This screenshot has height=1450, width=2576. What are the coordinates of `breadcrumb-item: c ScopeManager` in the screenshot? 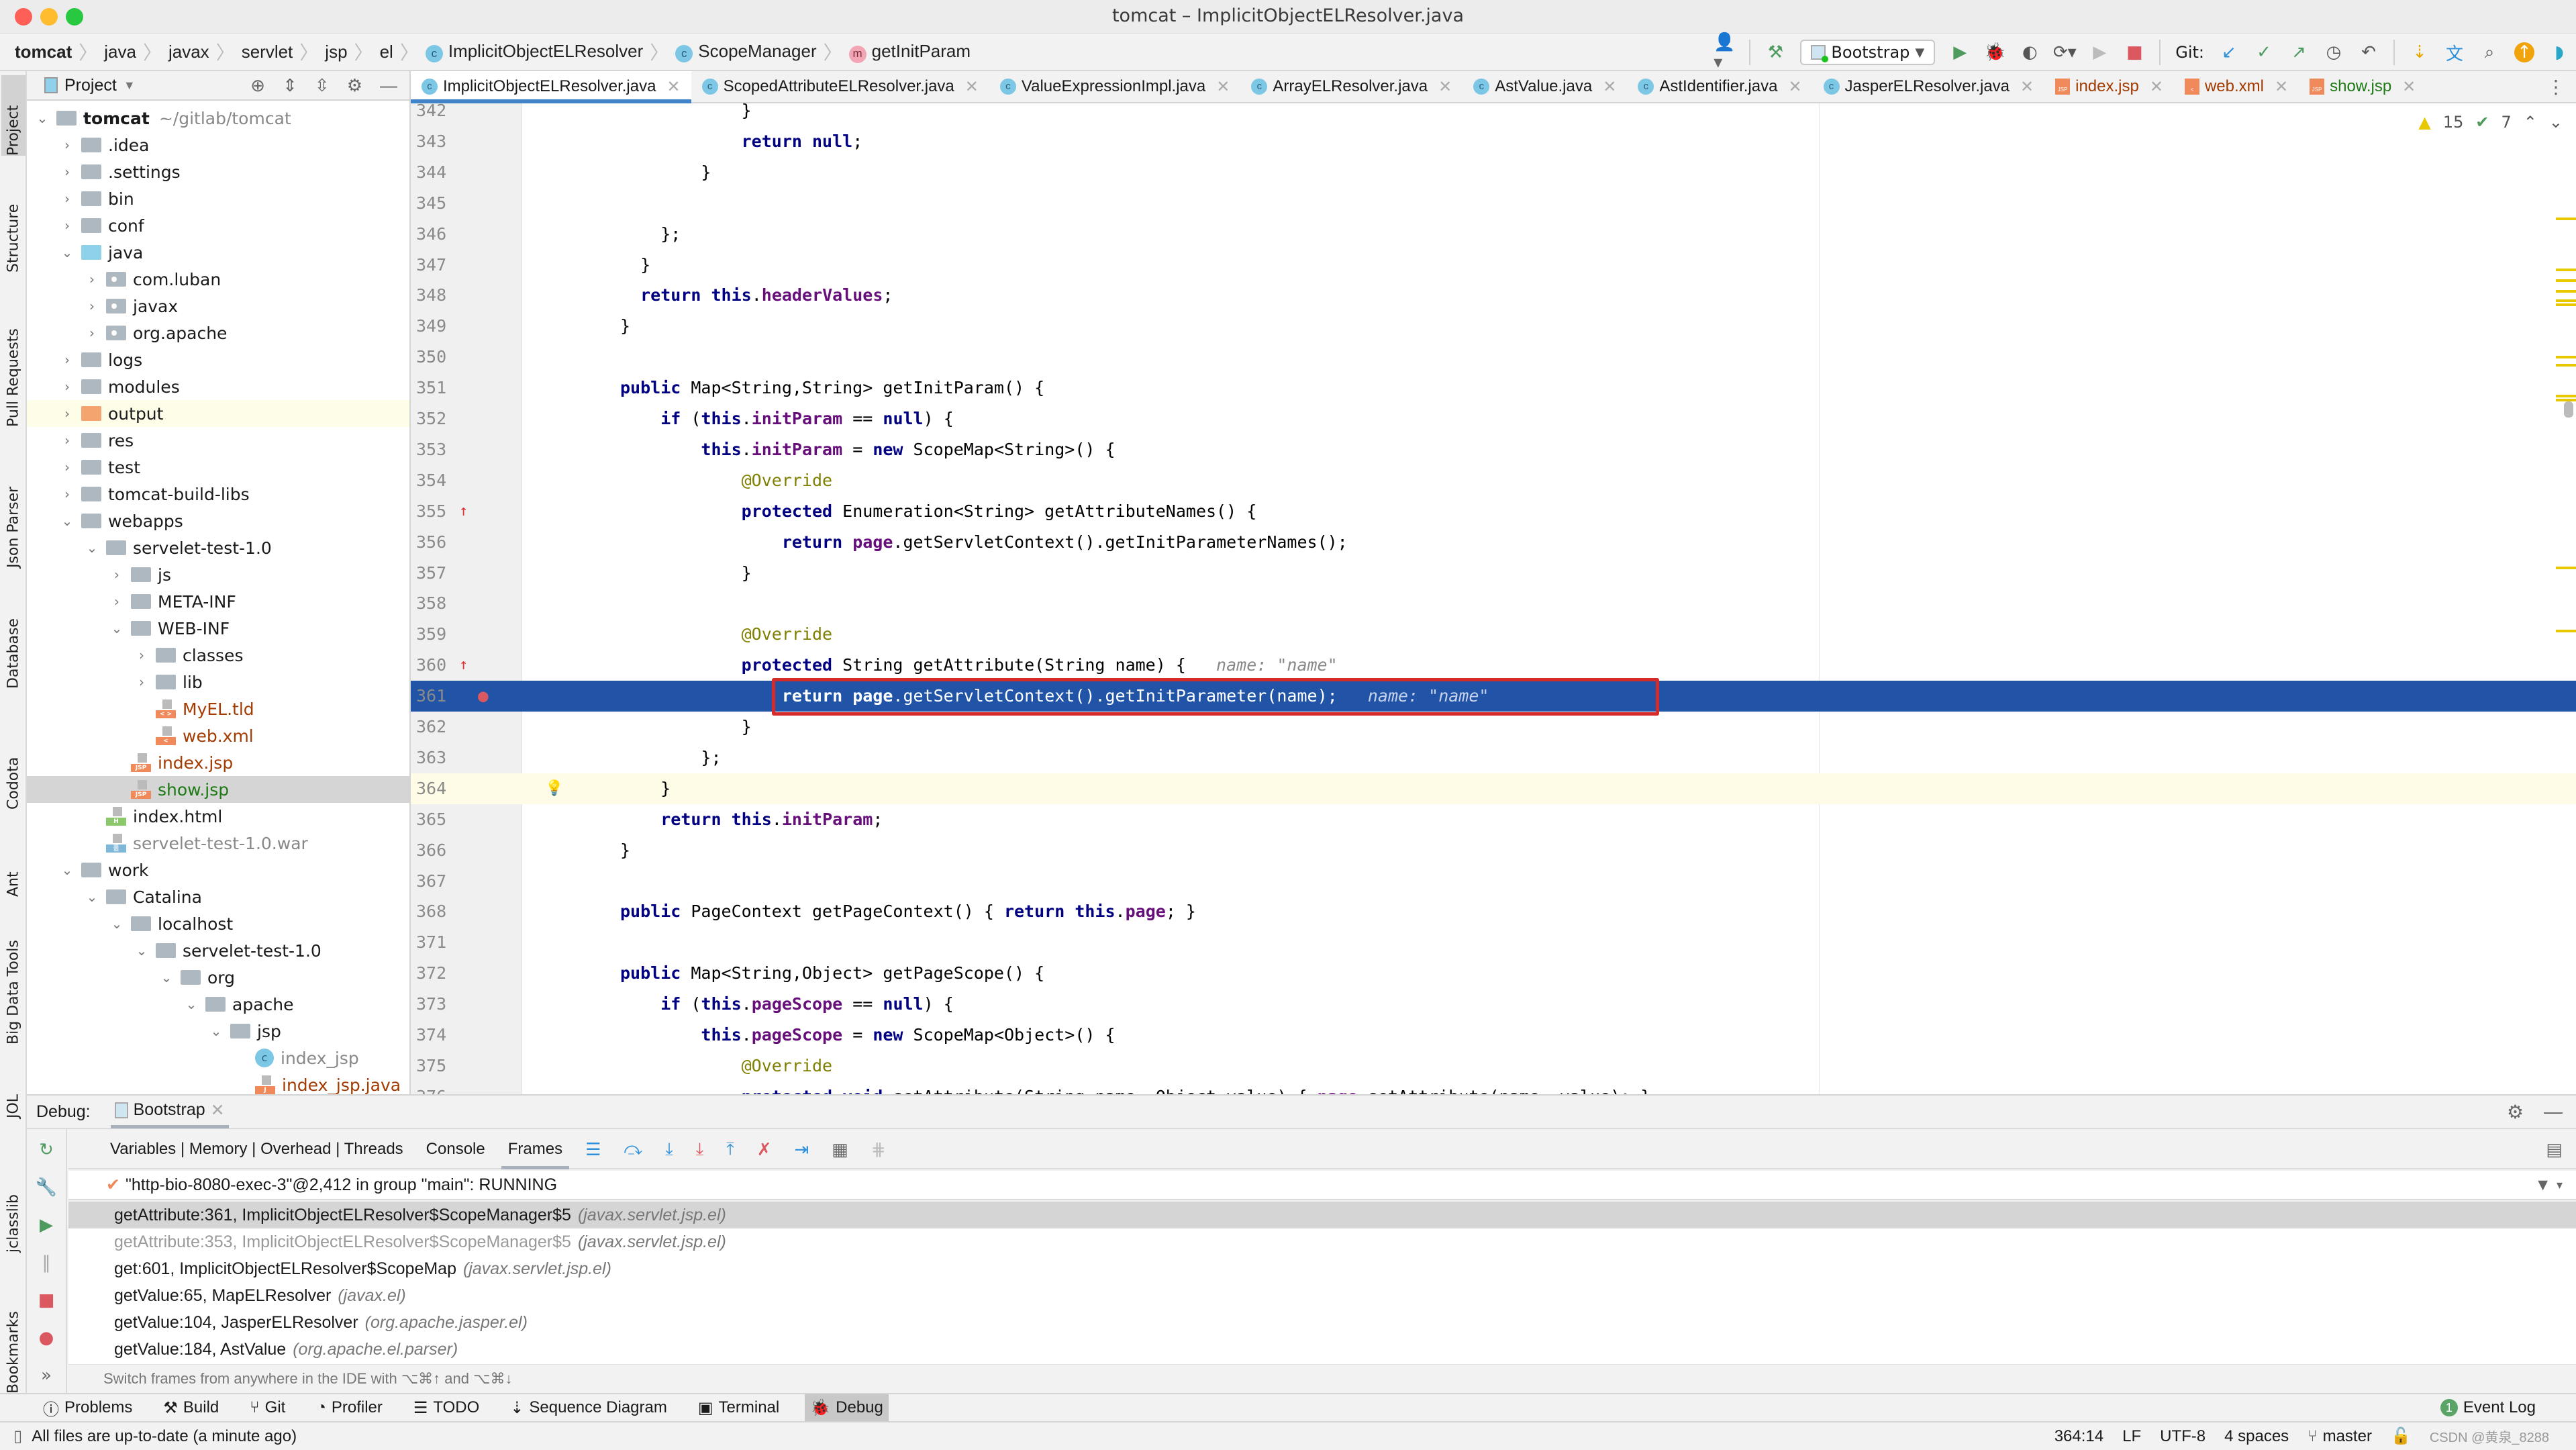 It's located at (746, 51).